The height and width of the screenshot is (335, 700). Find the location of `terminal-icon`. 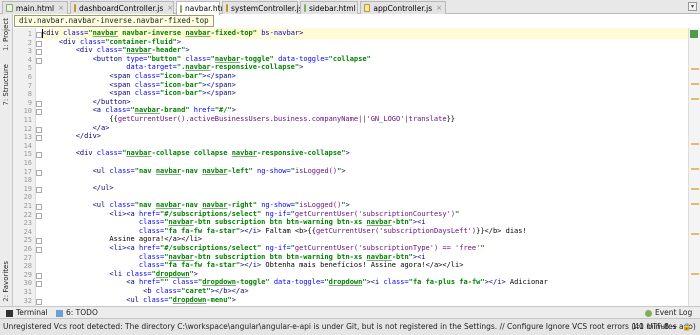

terminal-icon is located at coordinates (9, 313).